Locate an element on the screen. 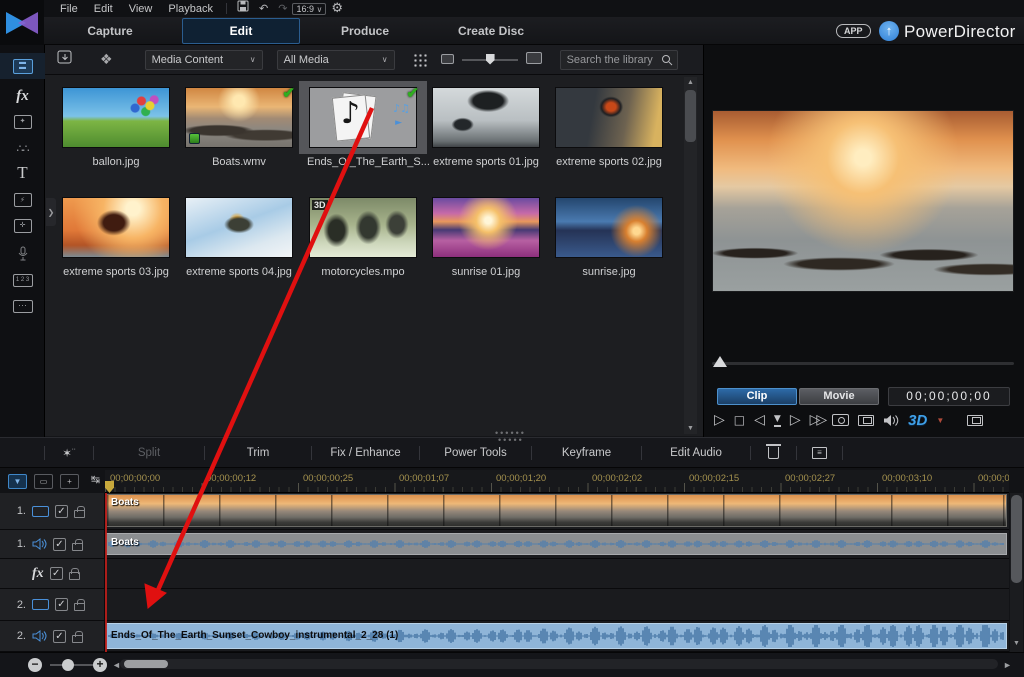 Image resolution: width=1024 pixels, height=677 pixels. tab-produce: Produce is located at coordinates (365, 31).